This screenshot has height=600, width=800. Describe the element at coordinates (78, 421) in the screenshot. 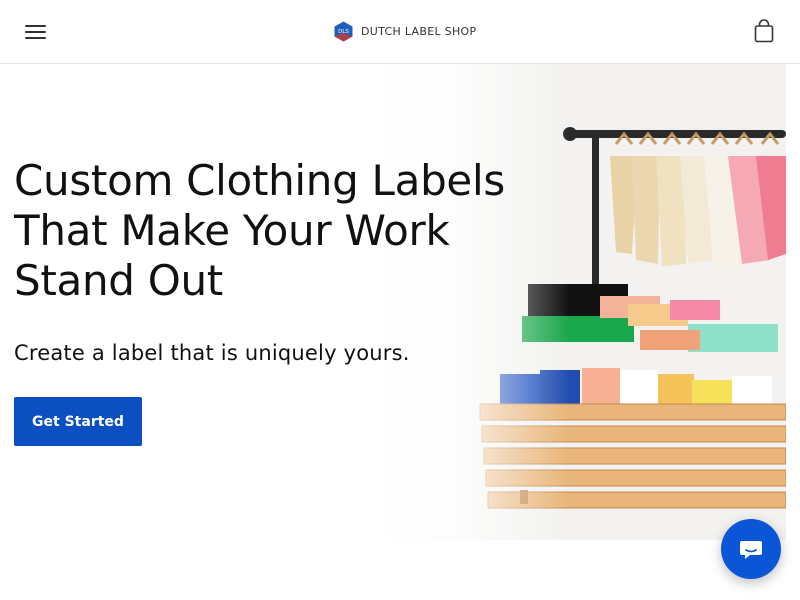

I see `get-started-button: Get Started` at that location.